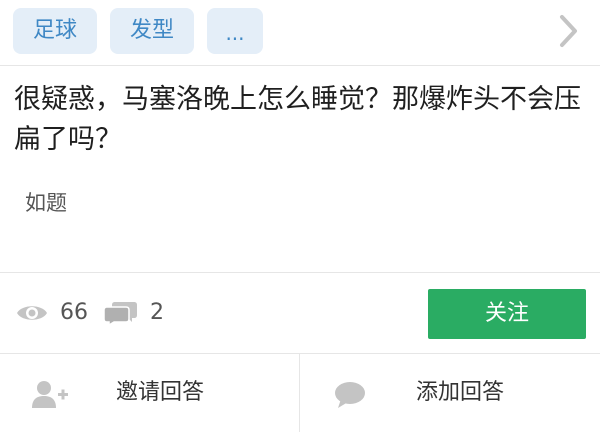 The width and height of the screenshot is (600, 432). I want to click on eye-icon, so click(32, 313).